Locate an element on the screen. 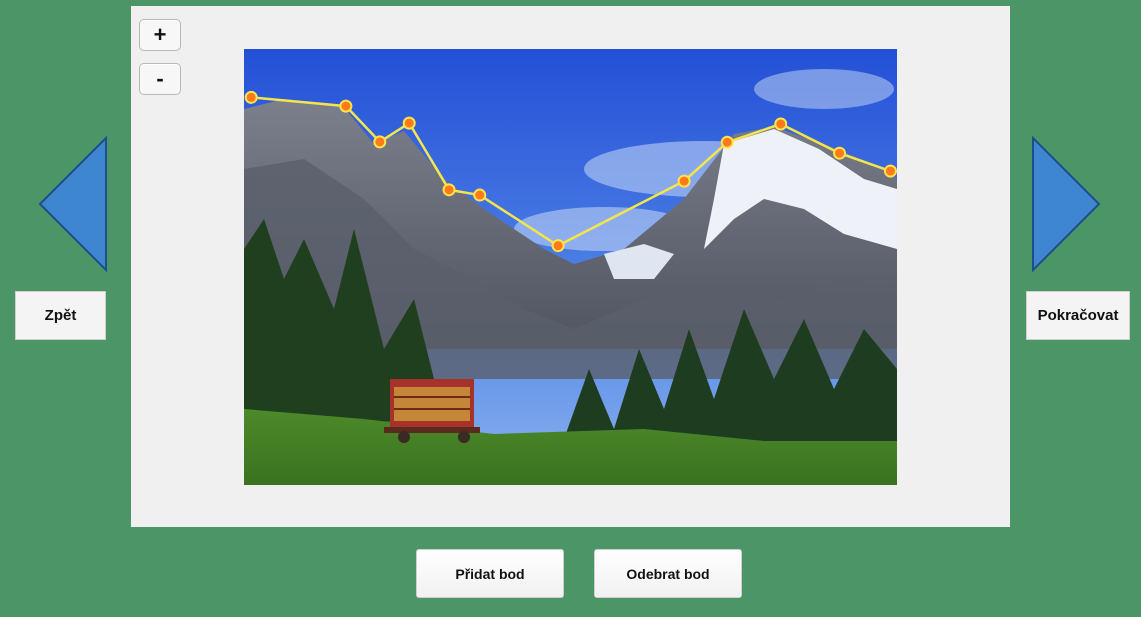  zoom-out-button: - is located at coordinates (160, 79).